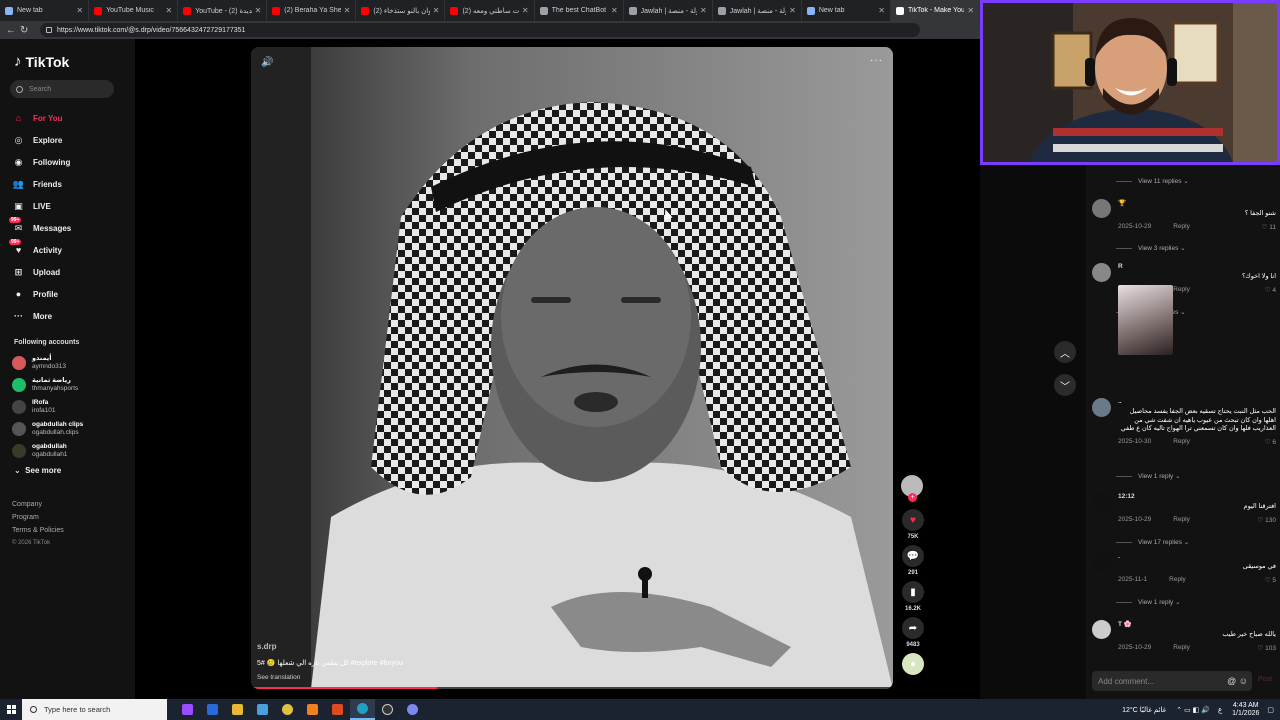  Describe the element at coordinates (41, 206) in the screenshot. I see `sidebar-item-live: ▣ LIVE` at that location.